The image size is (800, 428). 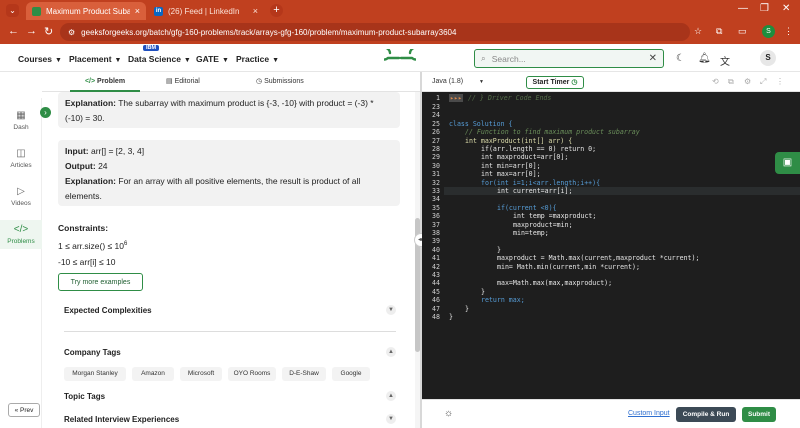 I want to click on company-tag: Google, so click(x=351, y=374).